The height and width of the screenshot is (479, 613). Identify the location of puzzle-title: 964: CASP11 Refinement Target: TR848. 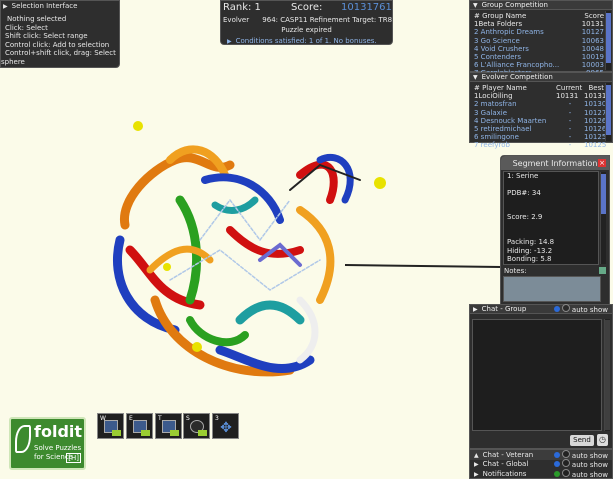
(327, 20).